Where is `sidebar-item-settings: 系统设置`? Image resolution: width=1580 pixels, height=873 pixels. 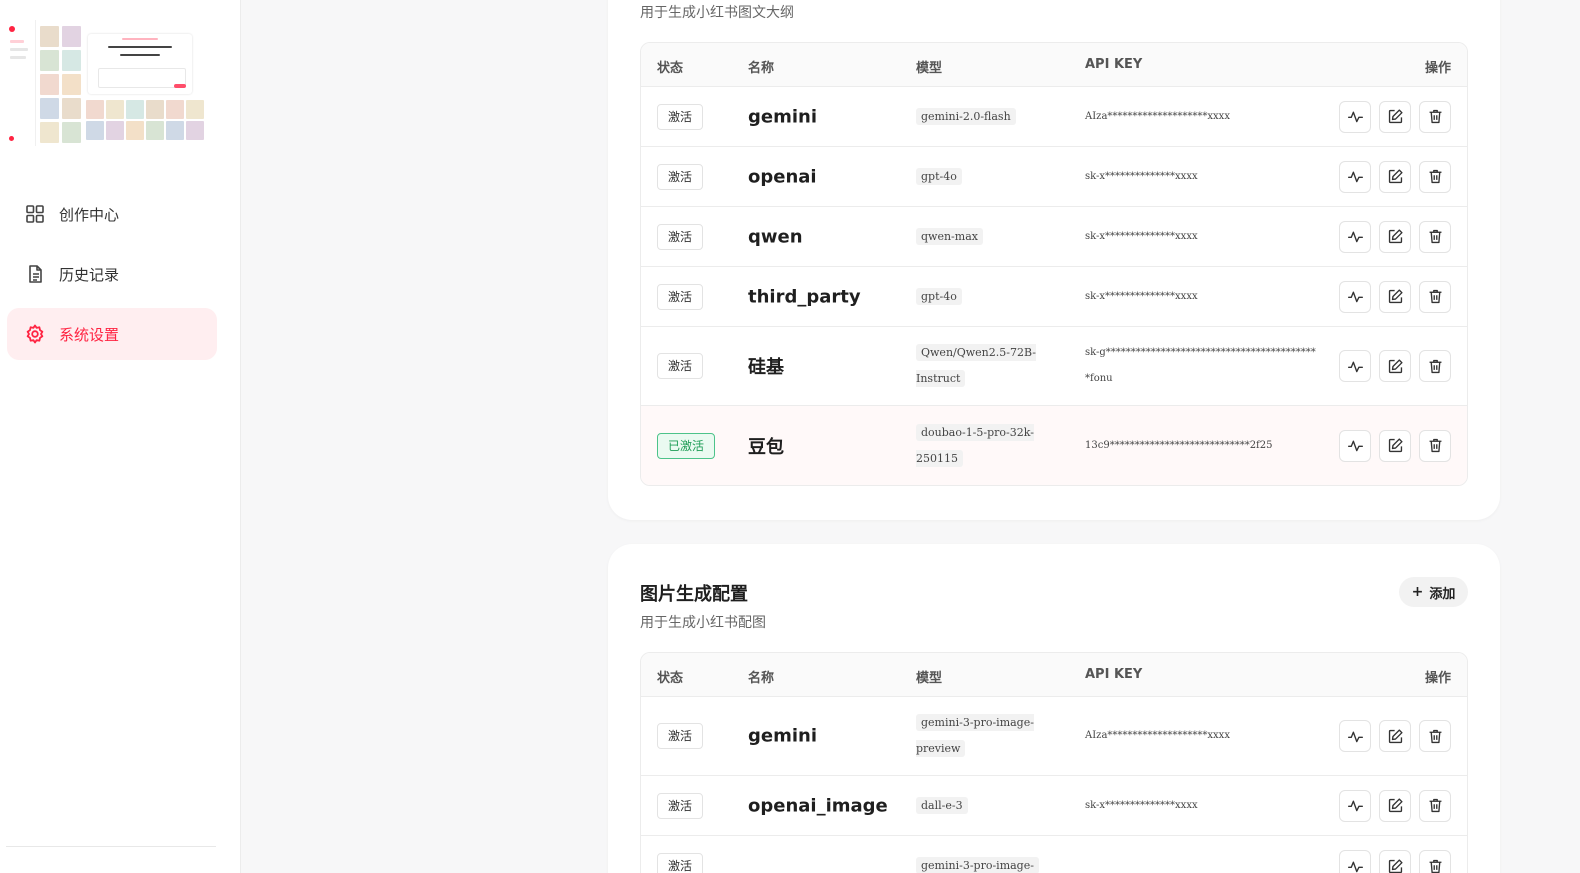 sidebar-item-settings: 系统设置 is located at coordinates (112, 334).